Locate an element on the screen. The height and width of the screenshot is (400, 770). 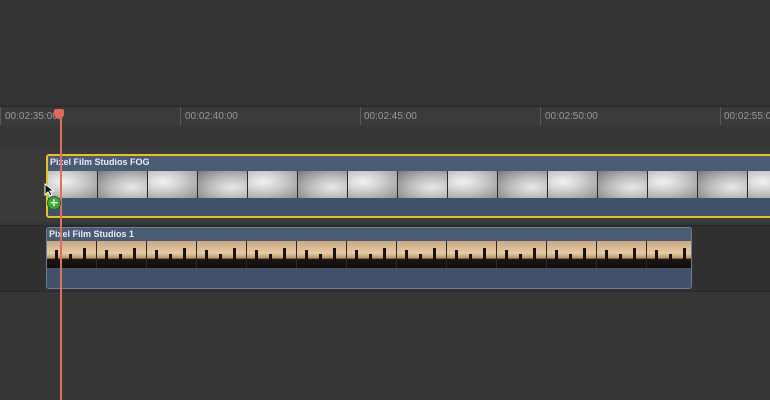
clip-studios-1: Pixel Film Studios 1 is located at coordinates (369, 258).